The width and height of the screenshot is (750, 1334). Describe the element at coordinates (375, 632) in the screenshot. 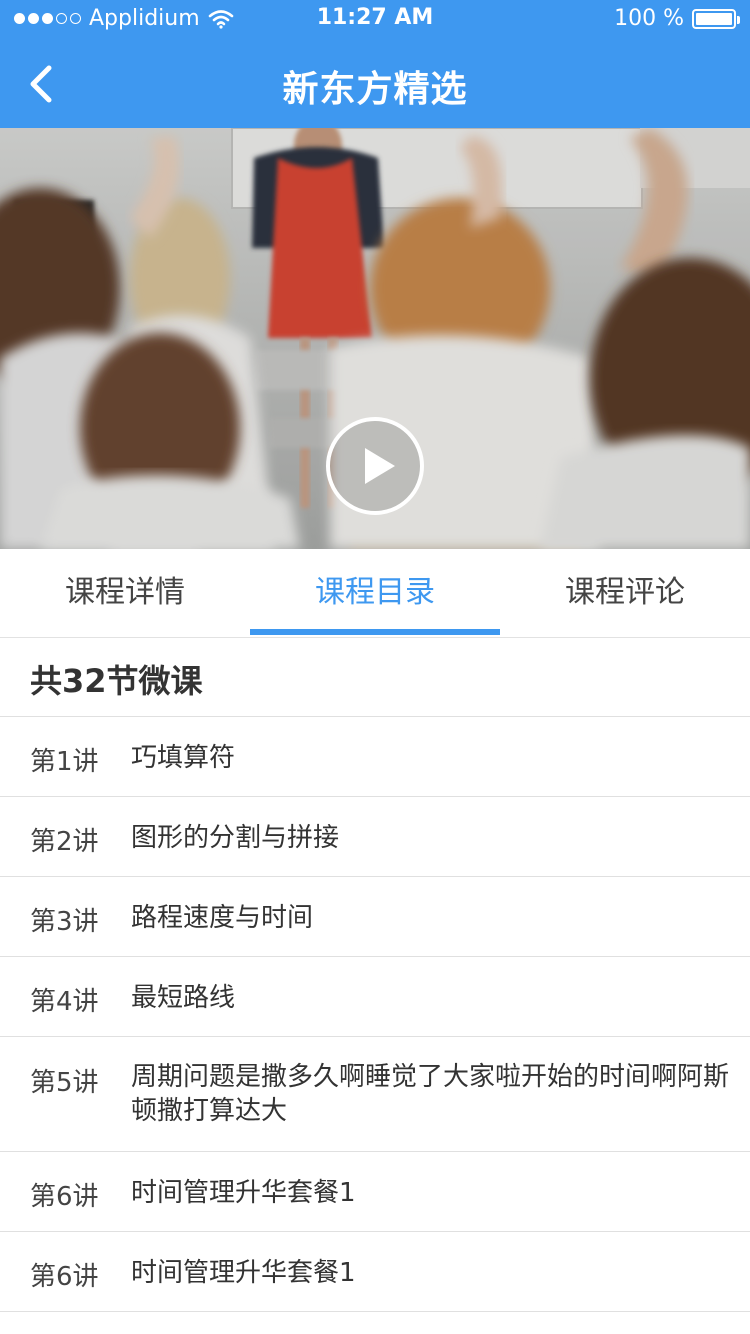

I see `active-tab-indicator` at that location.